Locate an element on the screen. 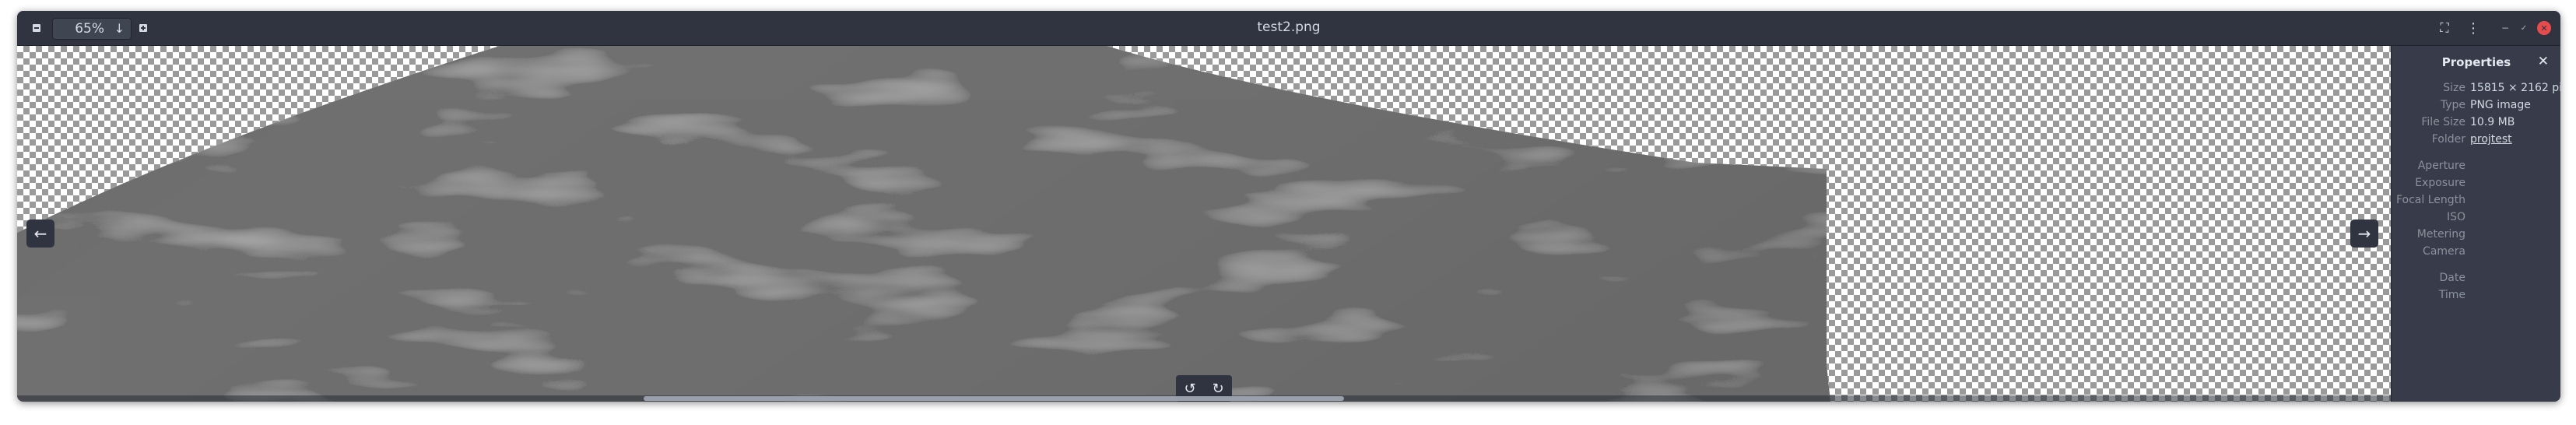 The image size is (2576, 425). window-title: test2.png is located at coordinates (1289, 27).